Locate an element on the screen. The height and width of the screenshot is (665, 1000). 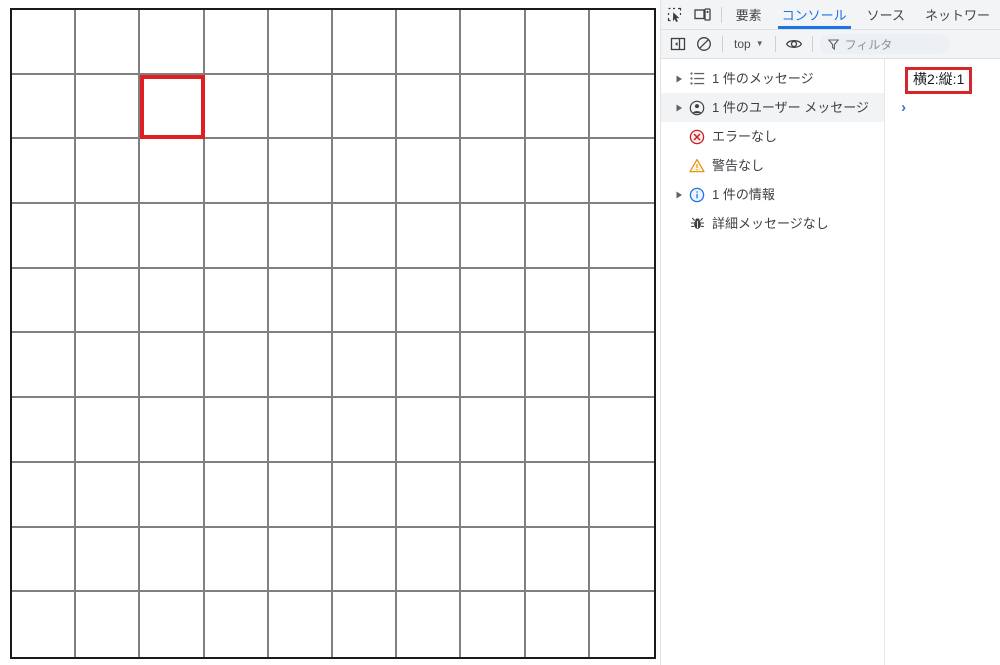
sidebar-toggle-icon is located at coordinates (678, 44).